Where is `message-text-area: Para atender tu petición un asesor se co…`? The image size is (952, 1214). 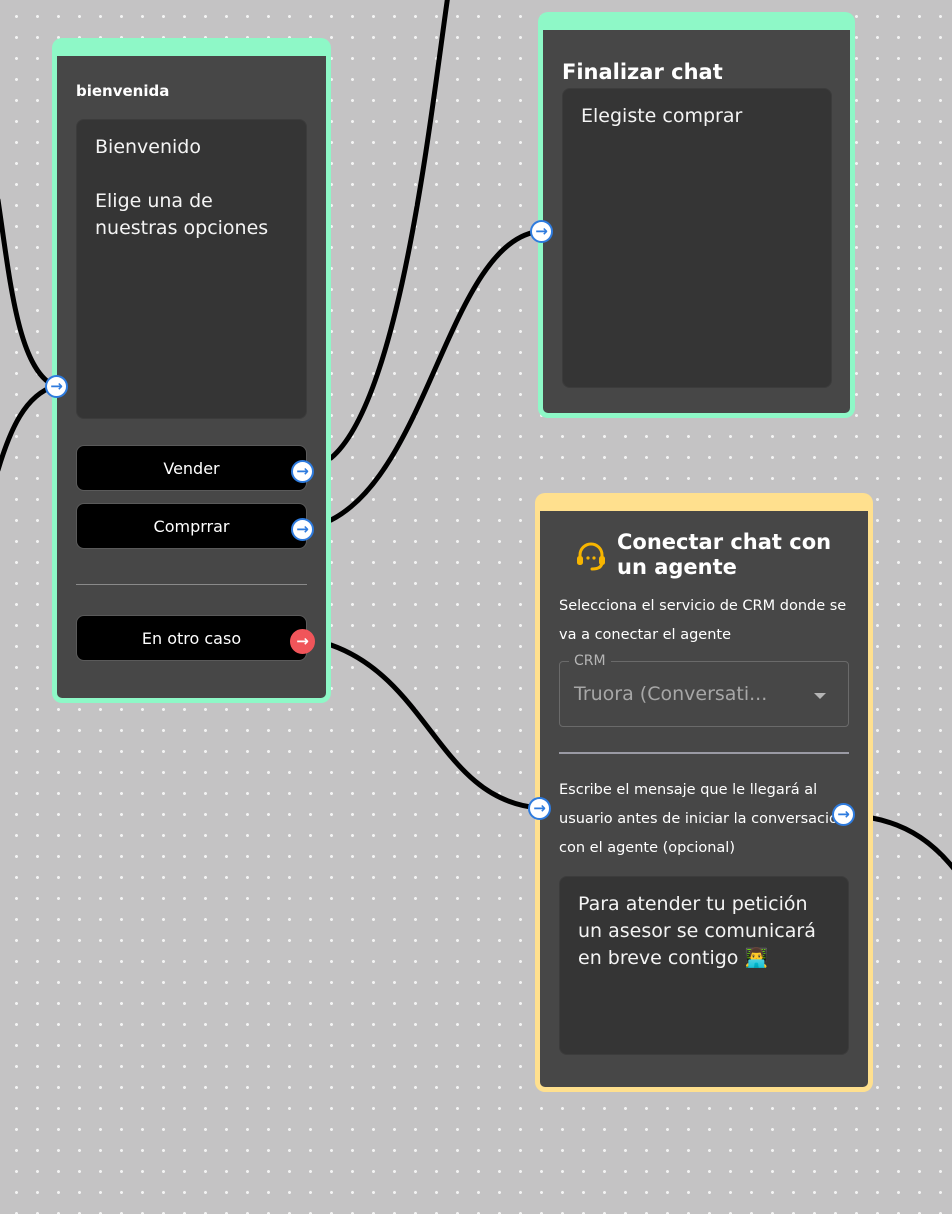
message-text-area: Para atender tu petición un asesor se co… is located at coordinates (704, 965).